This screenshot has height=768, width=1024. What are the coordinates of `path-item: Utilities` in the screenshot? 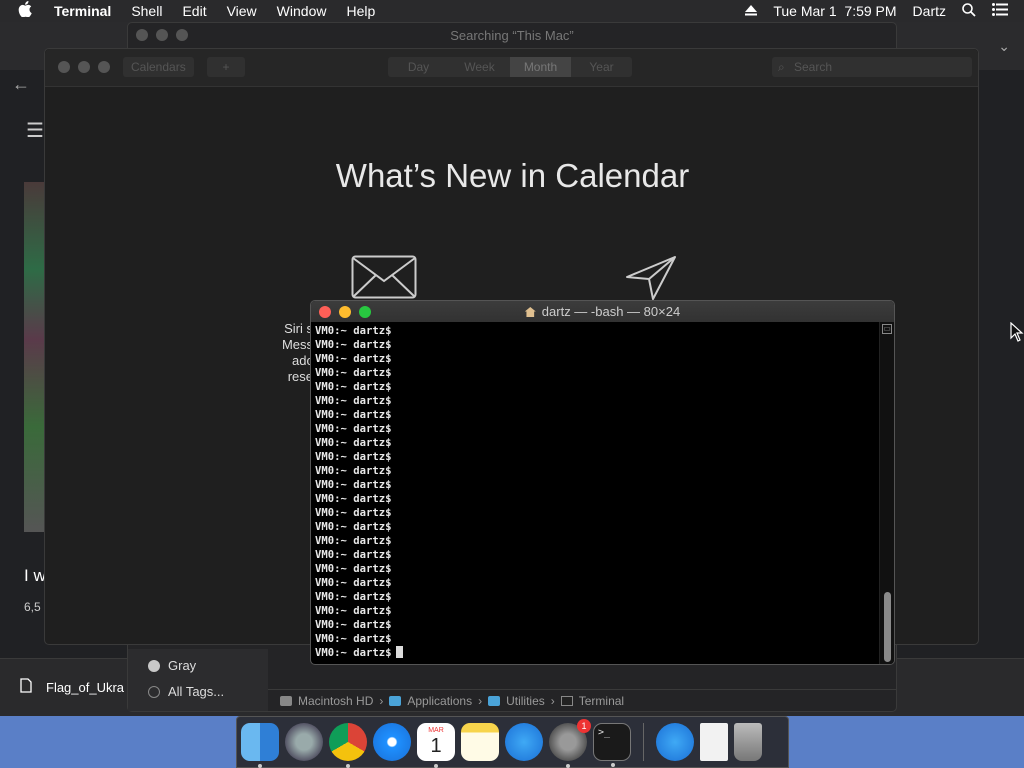 It's located at (525, 701).